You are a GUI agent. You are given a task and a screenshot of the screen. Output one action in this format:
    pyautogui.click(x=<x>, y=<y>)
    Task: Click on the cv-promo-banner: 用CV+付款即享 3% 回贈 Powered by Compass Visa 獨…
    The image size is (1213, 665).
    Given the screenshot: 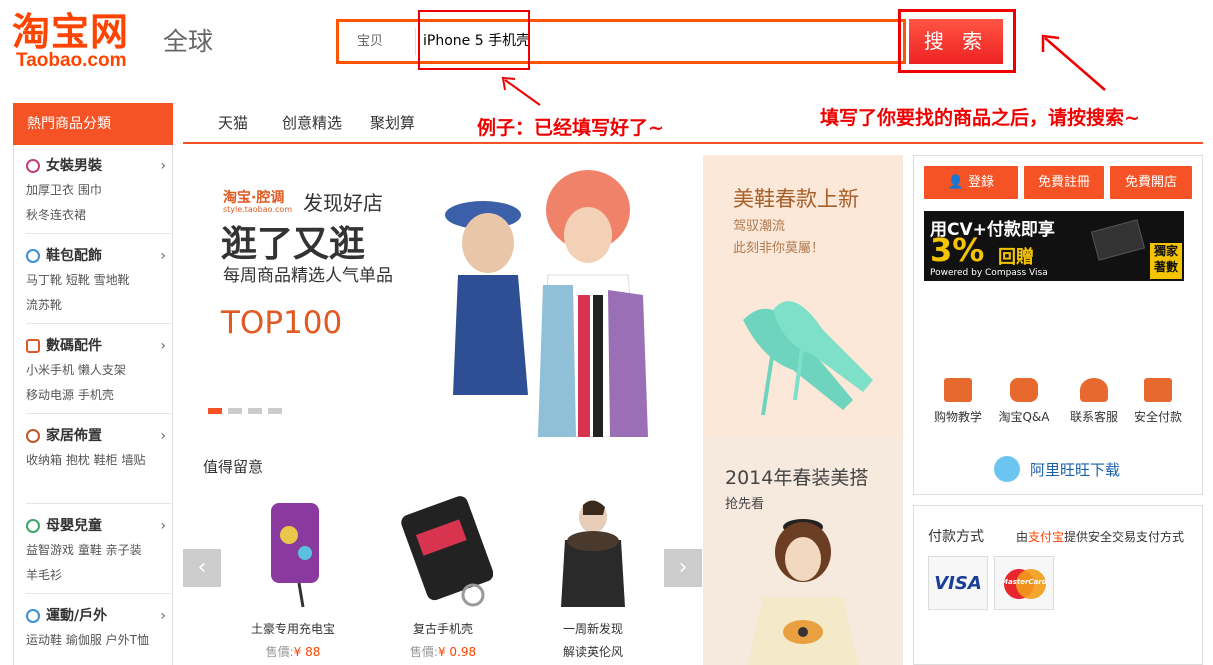 What is the action you would take?
    pyautogui.click(x=1054, y=246)
    